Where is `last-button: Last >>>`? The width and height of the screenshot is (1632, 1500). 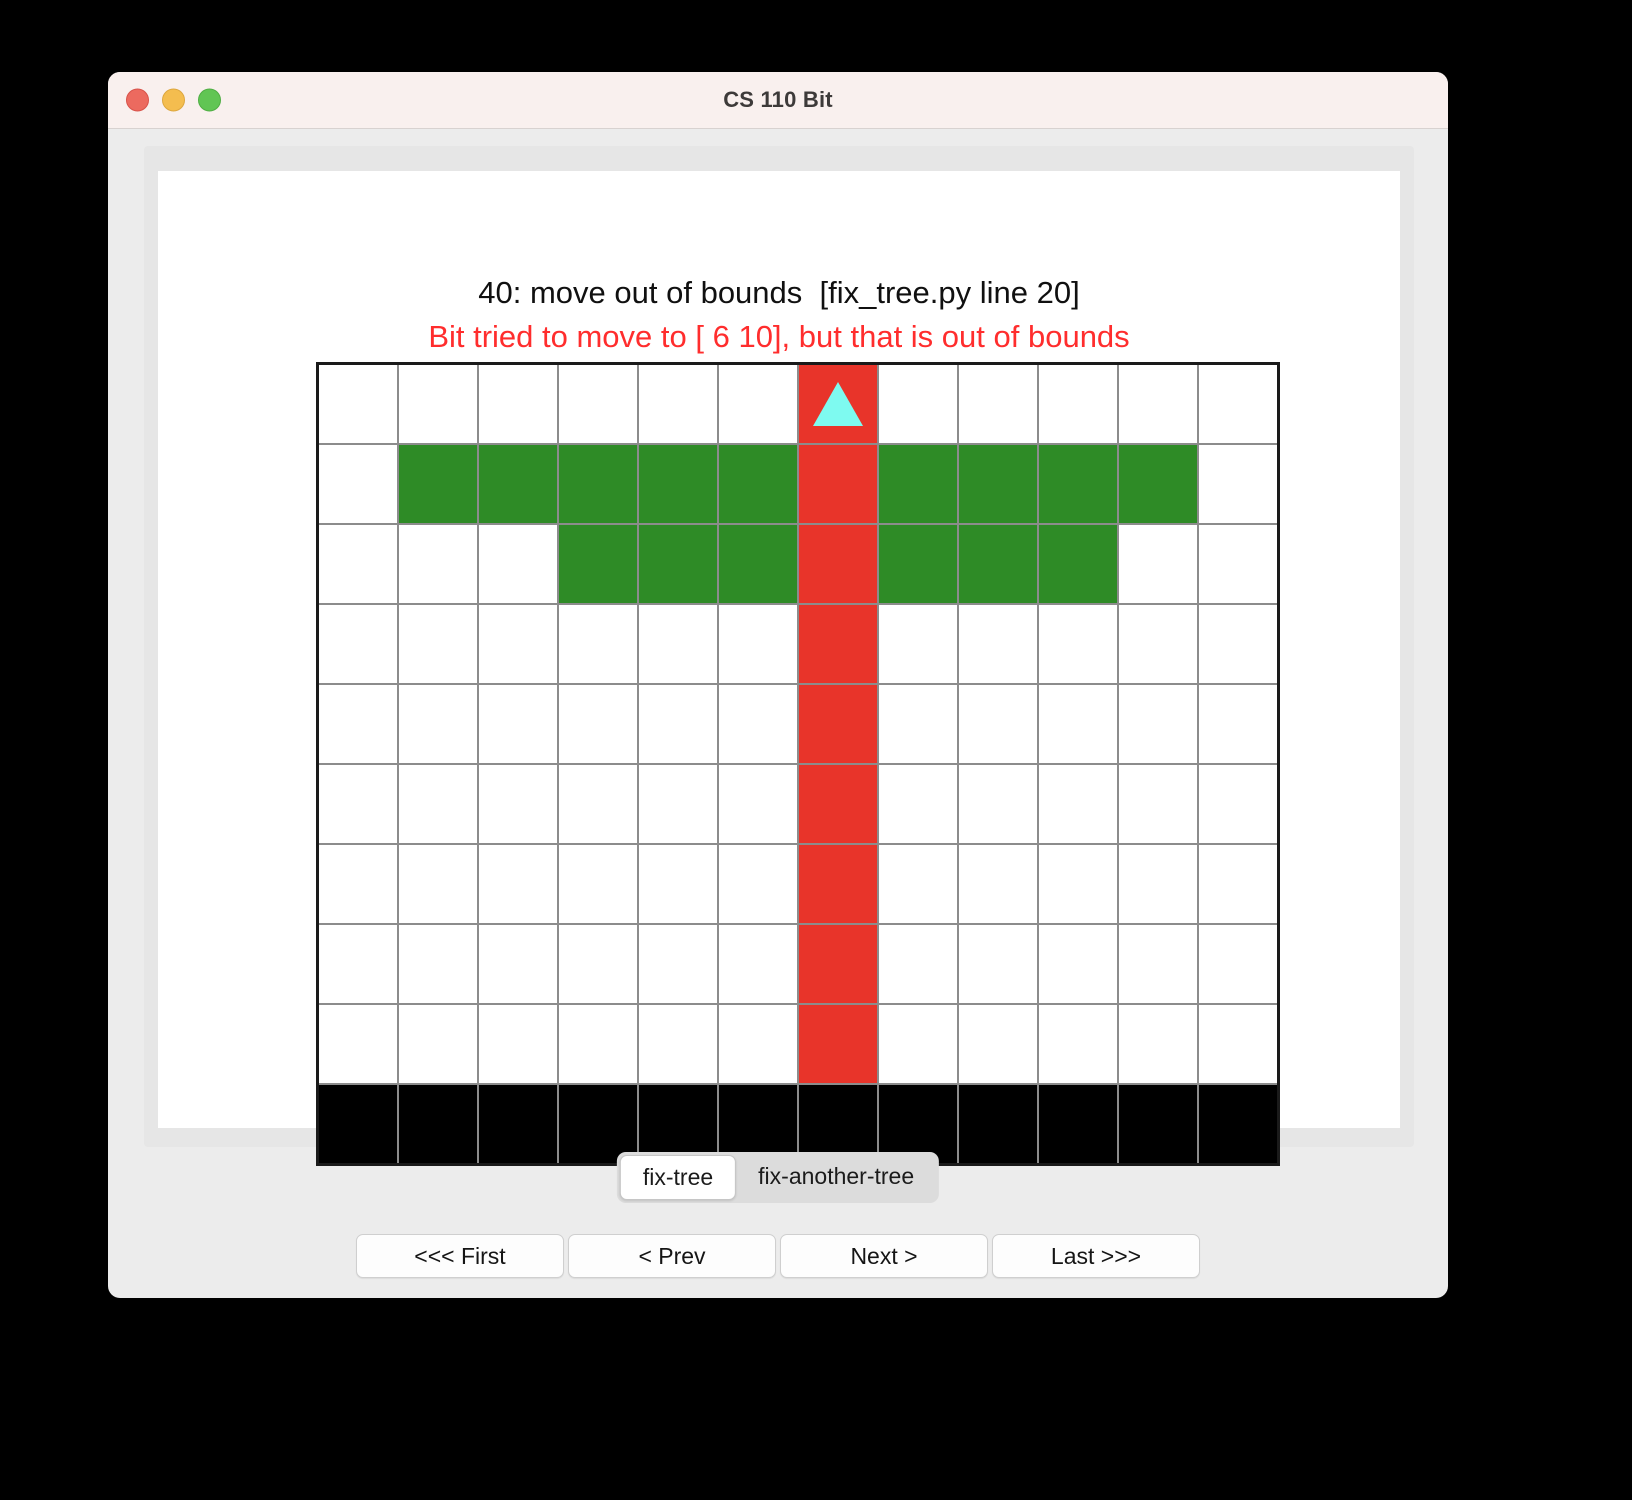
last-button: Last >>> is located at coordinates (1096, 1256).